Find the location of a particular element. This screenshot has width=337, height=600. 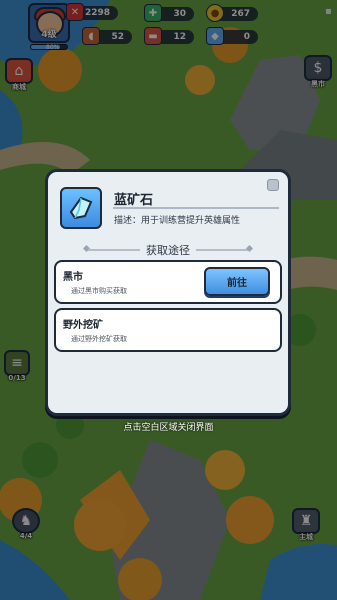

blue-ore-item-icon is located at coordinates (81, 208).